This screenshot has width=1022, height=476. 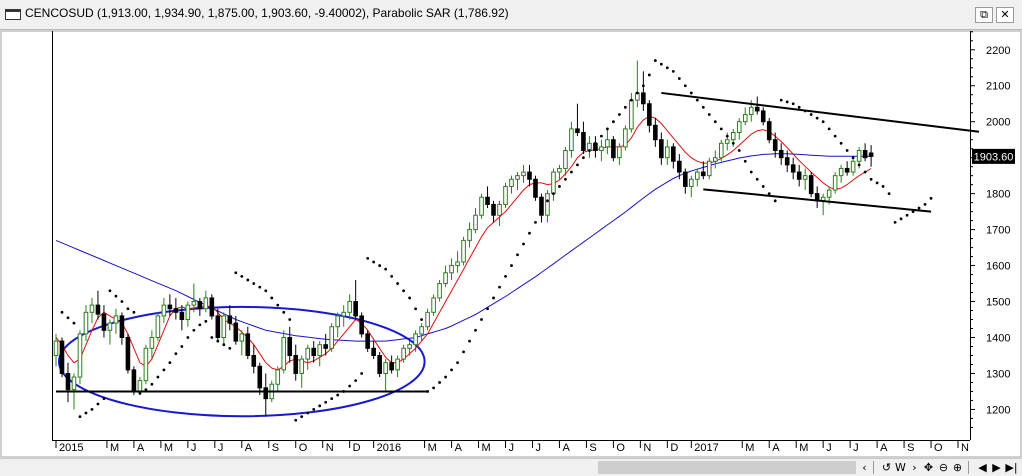 What do you see at coordinates (914, 467) in the screenshot?
I see `scroll-right-icon: ›` at bounding box center [914, 467].